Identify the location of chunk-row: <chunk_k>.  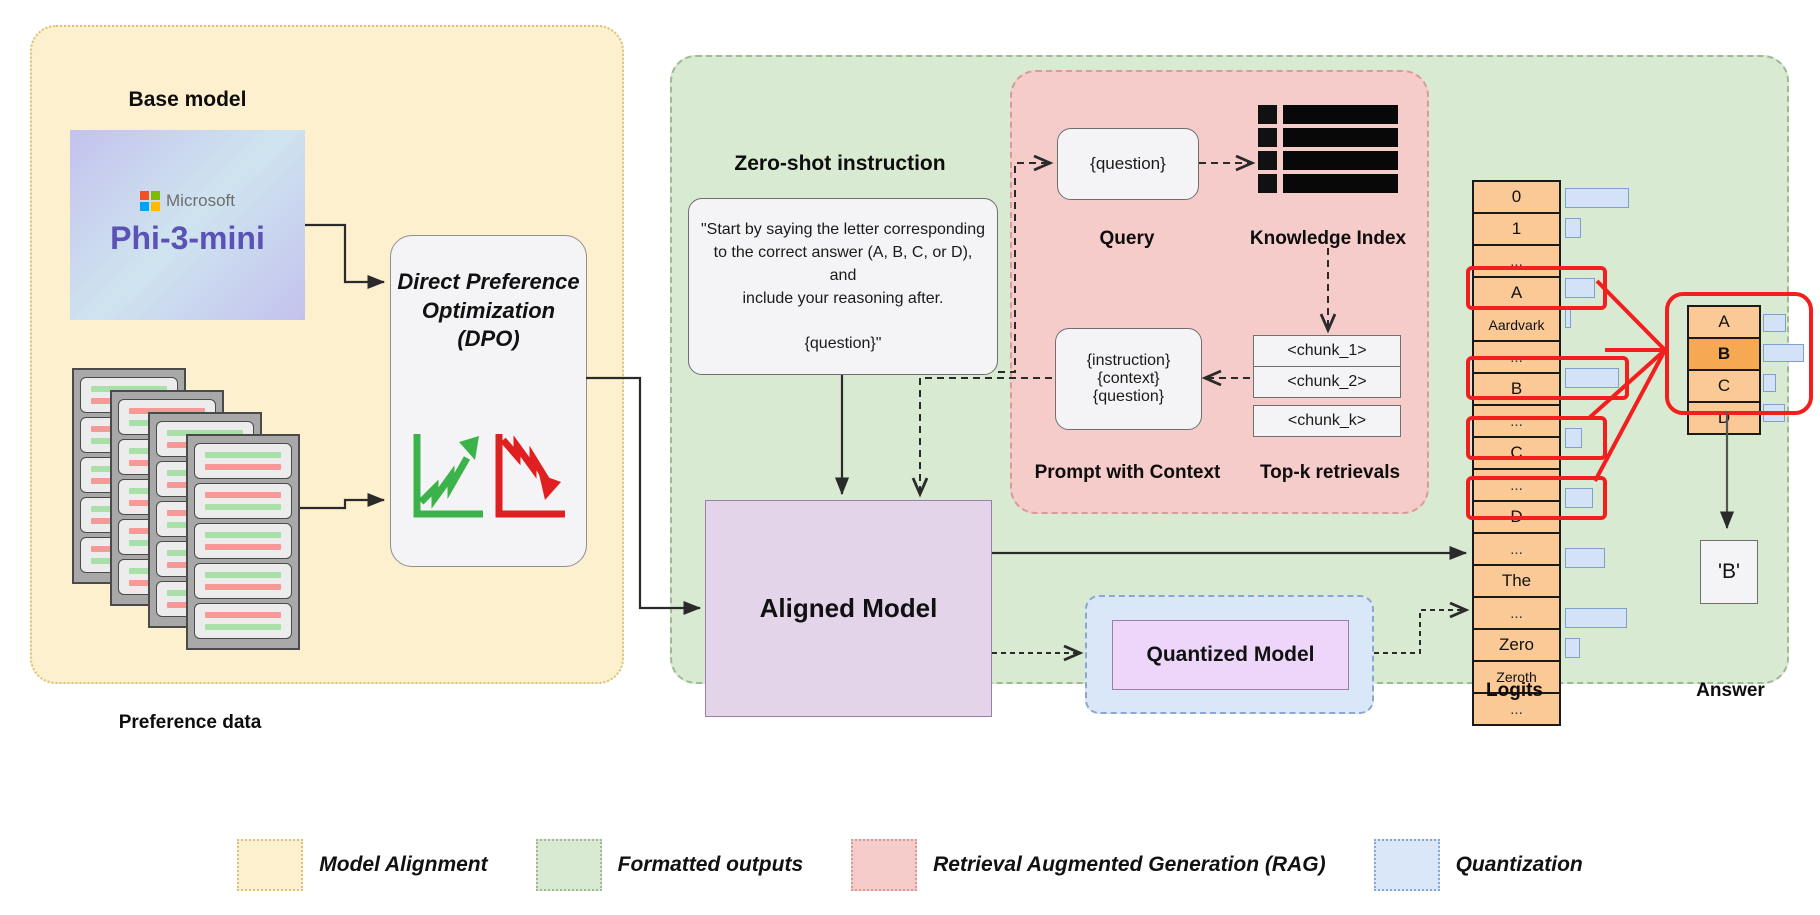
(1327, 421).